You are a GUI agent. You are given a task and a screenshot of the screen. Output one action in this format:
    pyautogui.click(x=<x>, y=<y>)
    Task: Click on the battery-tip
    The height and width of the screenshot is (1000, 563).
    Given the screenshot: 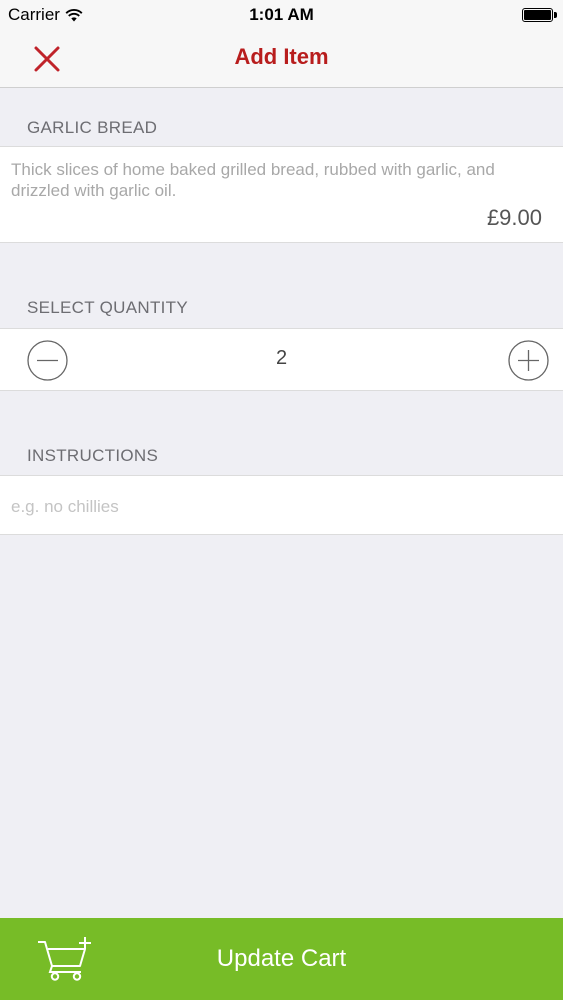 What is the action you would take?
    pyautogui.click(x=555, y=15)
    